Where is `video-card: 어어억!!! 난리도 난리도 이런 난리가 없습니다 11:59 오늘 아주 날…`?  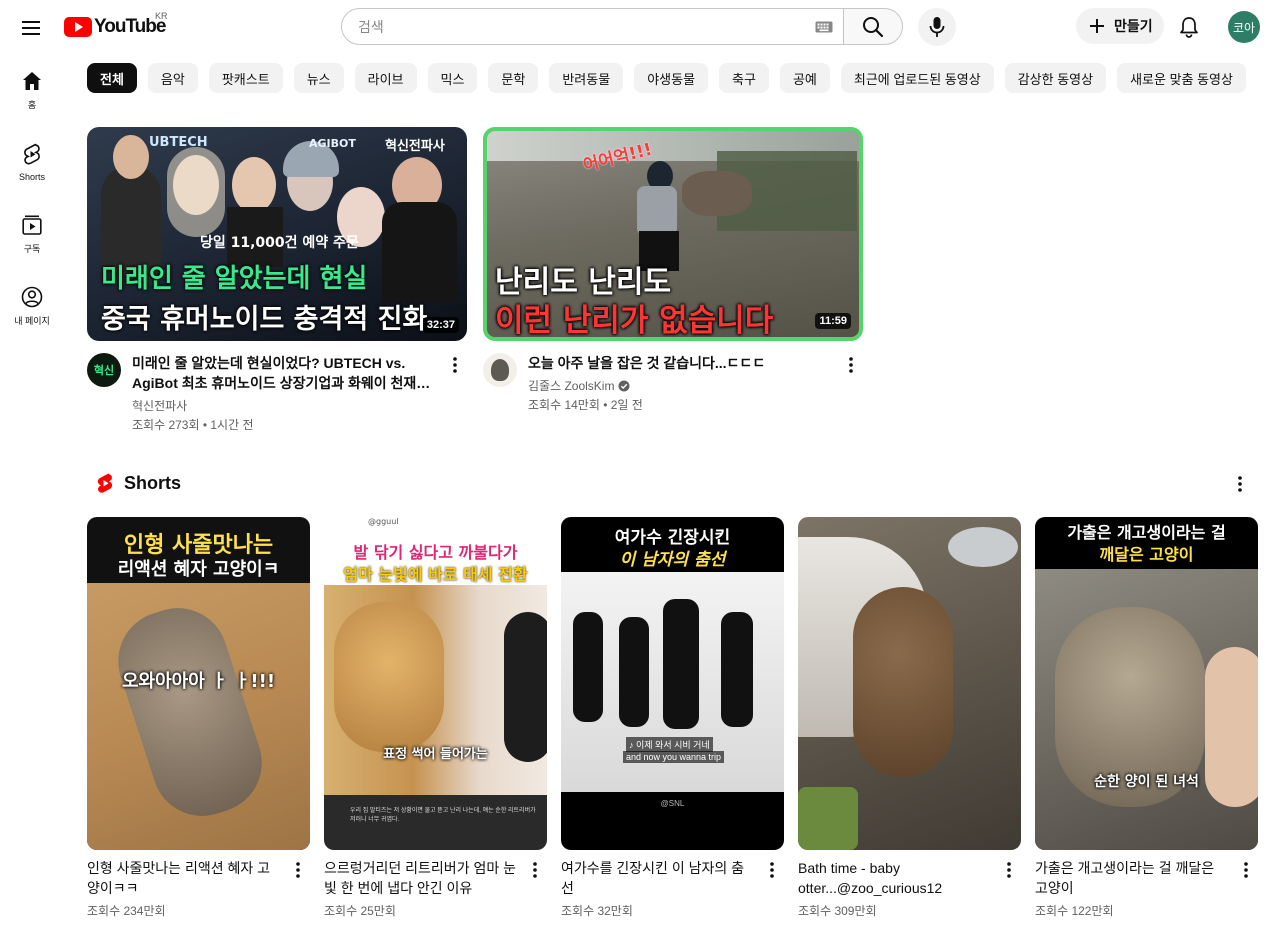
video-card: 어어억!!! 난리도 난리도 이런 난리가 없습니다 11:59 오늘 아주 날… is located at coordinates (673, 270).